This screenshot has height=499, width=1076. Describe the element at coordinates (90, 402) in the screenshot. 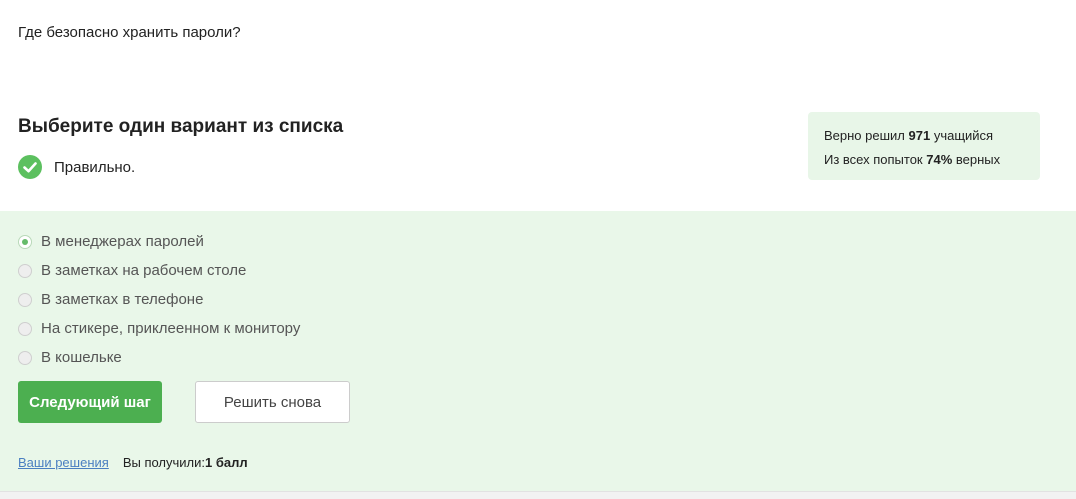

I see `next-step-button: Следующий шаг` at that location.